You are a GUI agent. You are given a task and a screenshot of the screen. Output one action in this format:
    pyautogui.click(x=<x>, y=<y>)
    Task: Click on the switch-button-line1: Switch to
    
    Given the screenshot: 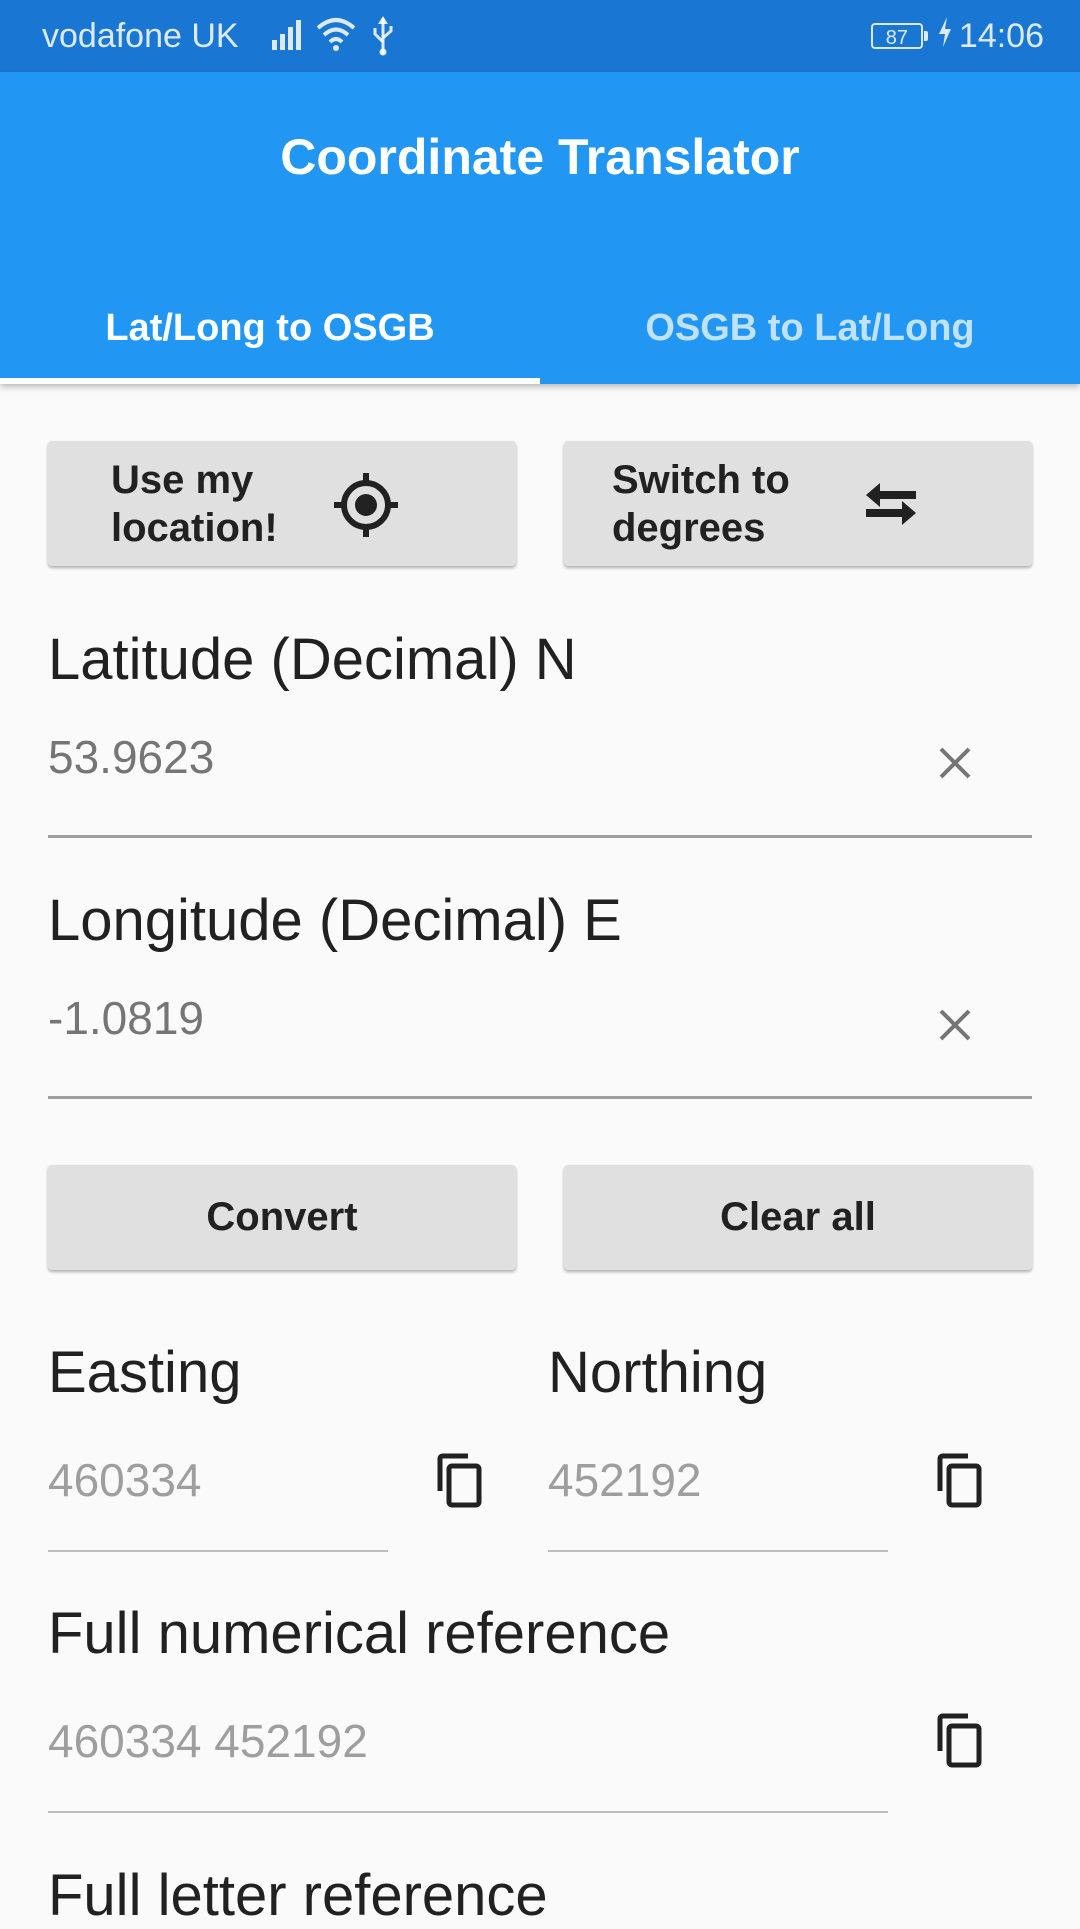 What is the action you would take?
    pyautogui.click(x=701, y=480)
    